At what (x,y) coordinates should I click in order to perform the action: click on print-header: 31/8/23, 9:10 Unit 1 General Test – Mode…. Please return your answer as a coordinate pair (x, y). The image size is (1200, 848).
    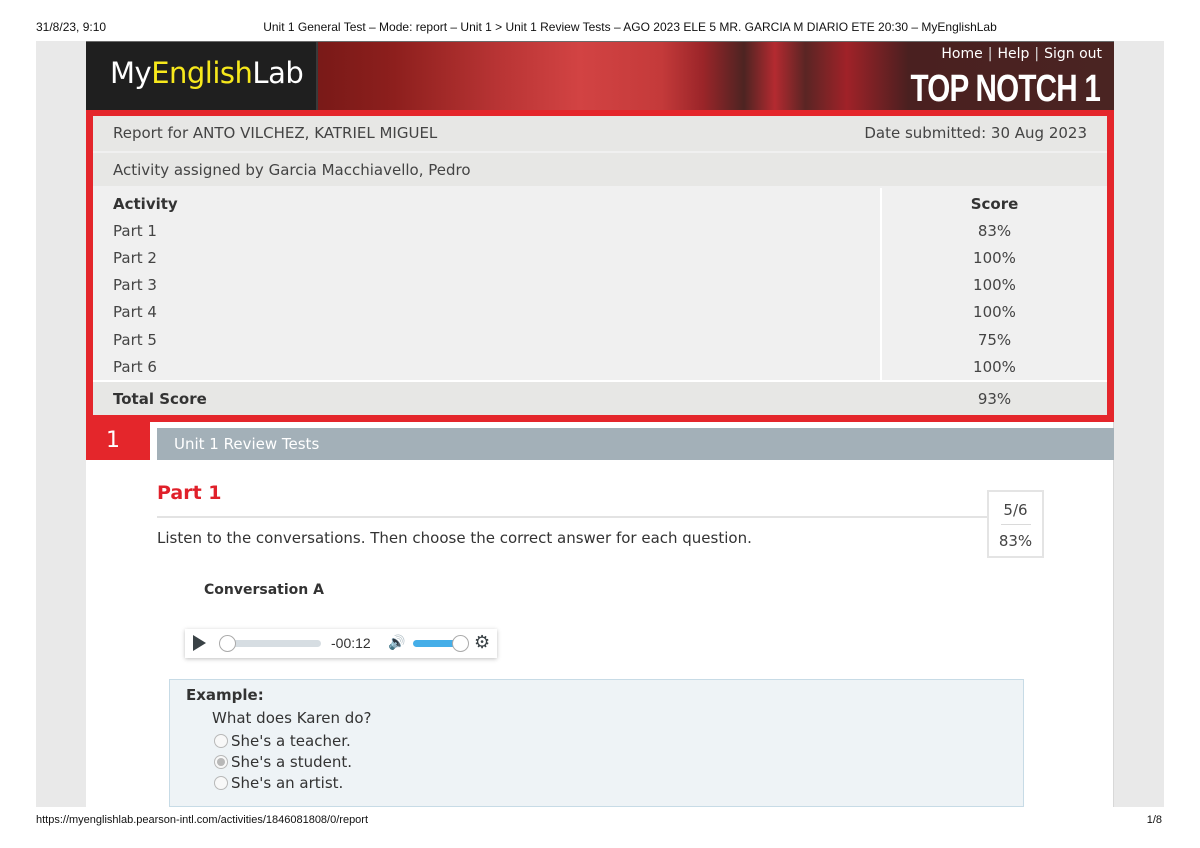
    Looking at the image, I should click on (600, 20).